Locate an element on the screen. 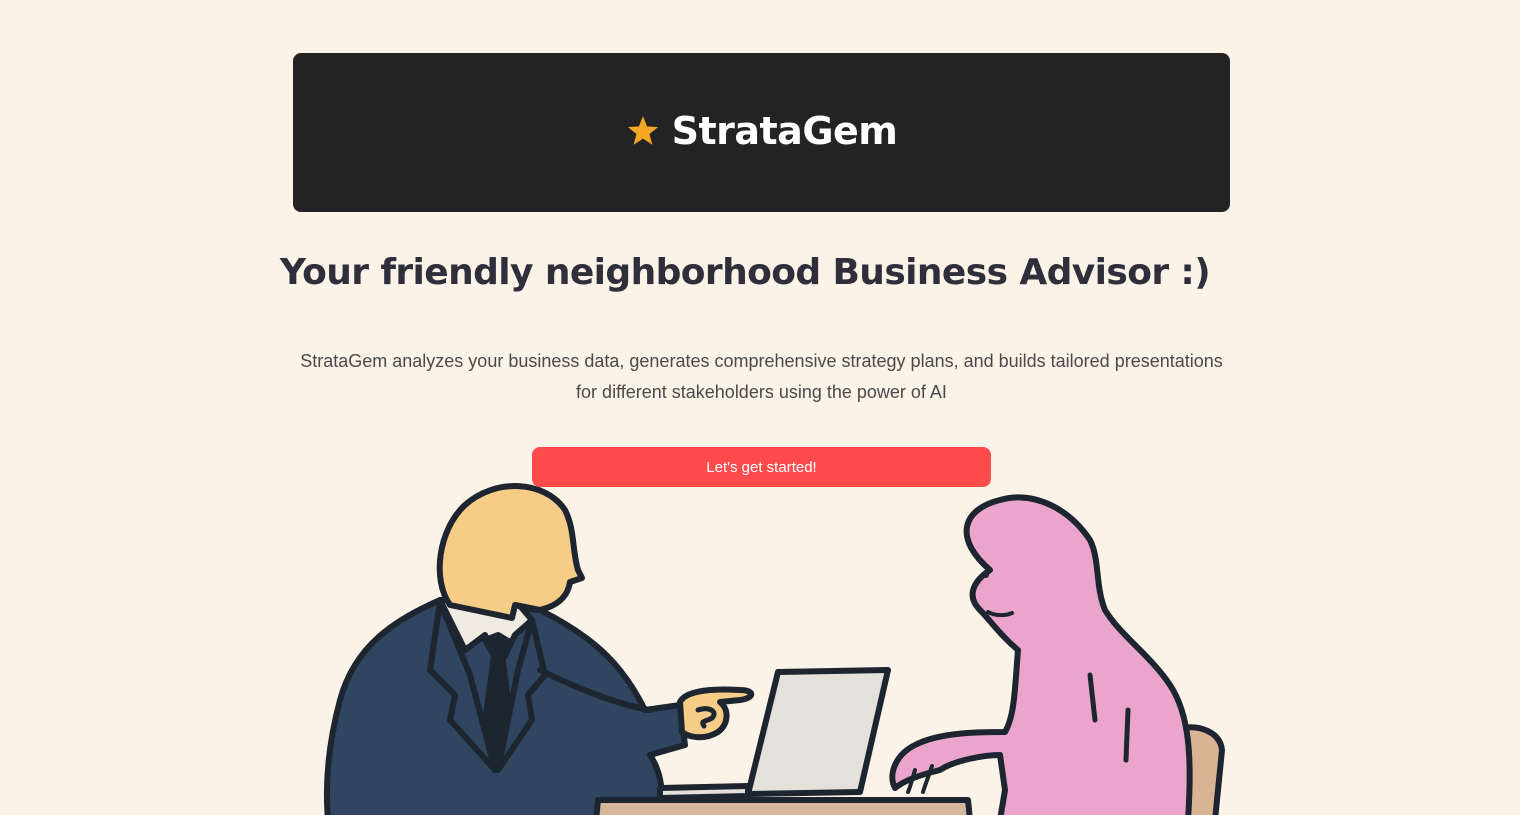 The image size is (1520, 815). get-started-button: Let's get started! is located at coordinates (761, 467).